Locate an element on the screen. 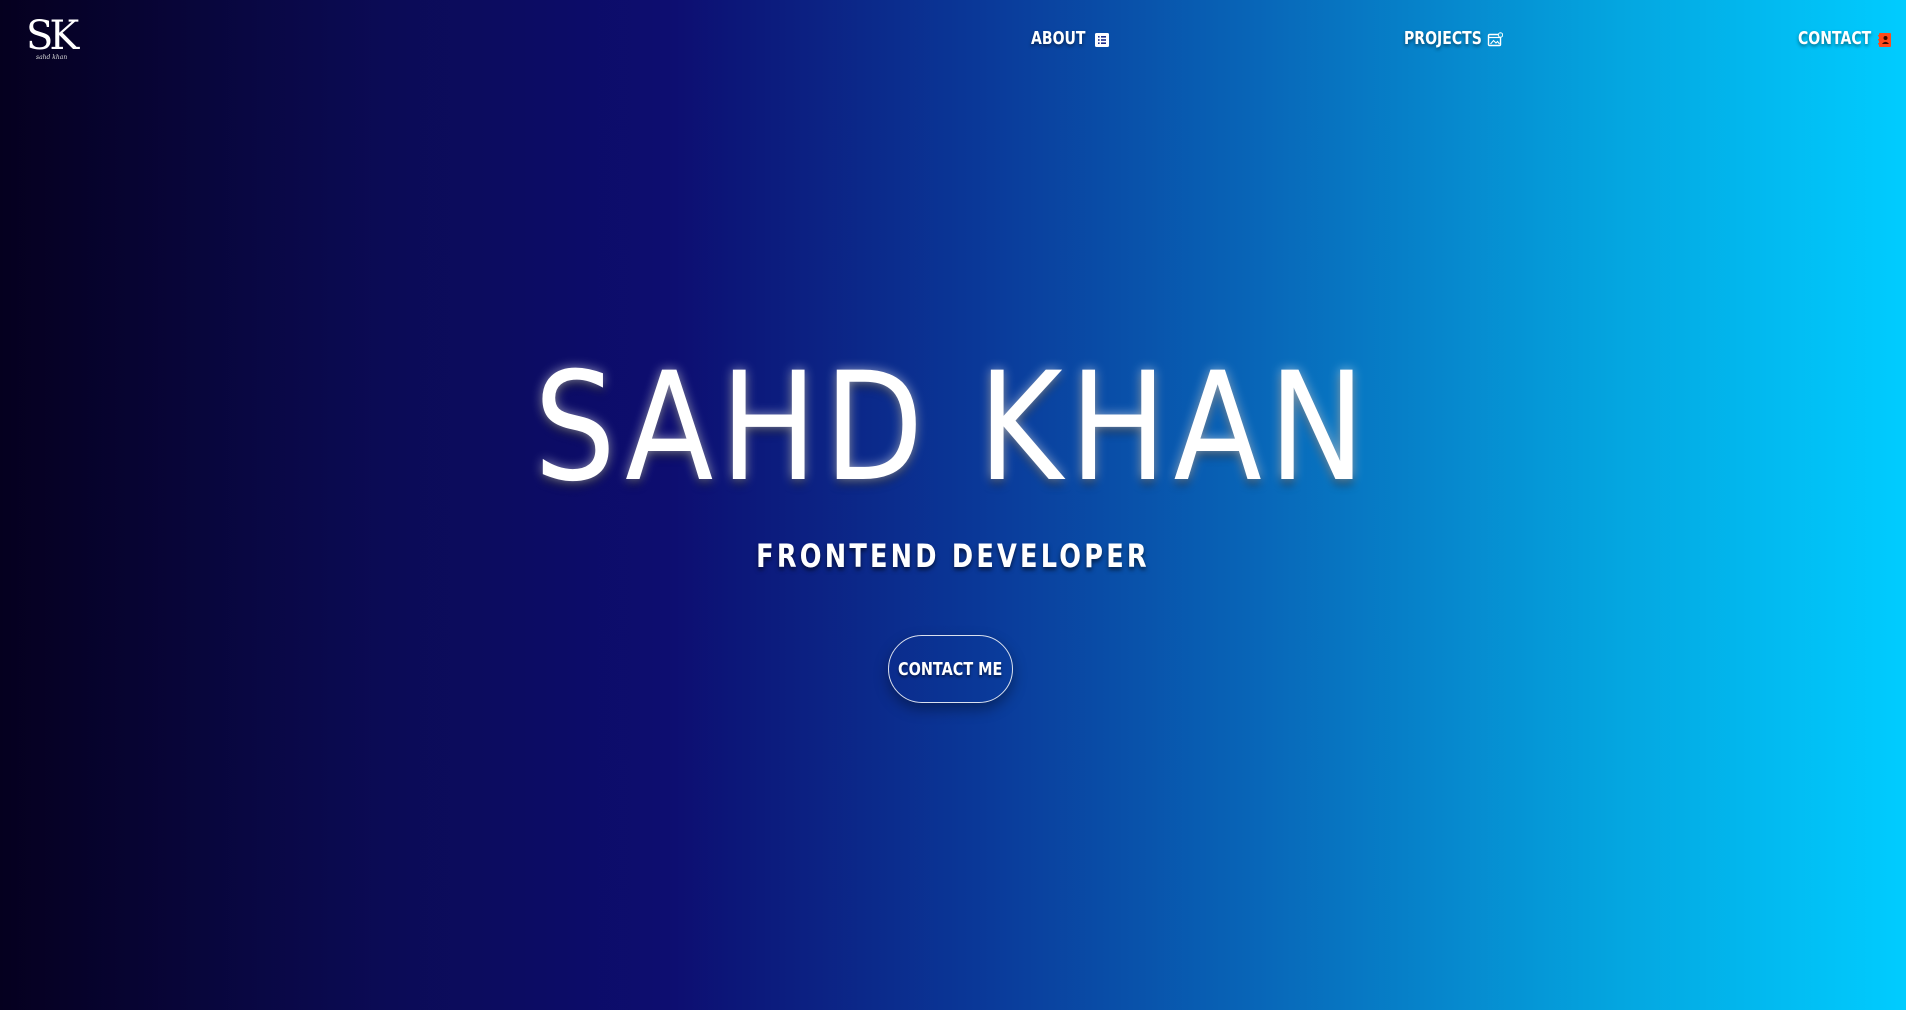 Image resolution: width=1906 pixels, height=1010 pixels. nav-label-contact: CONTACT is located at coordinates (1835, 38).